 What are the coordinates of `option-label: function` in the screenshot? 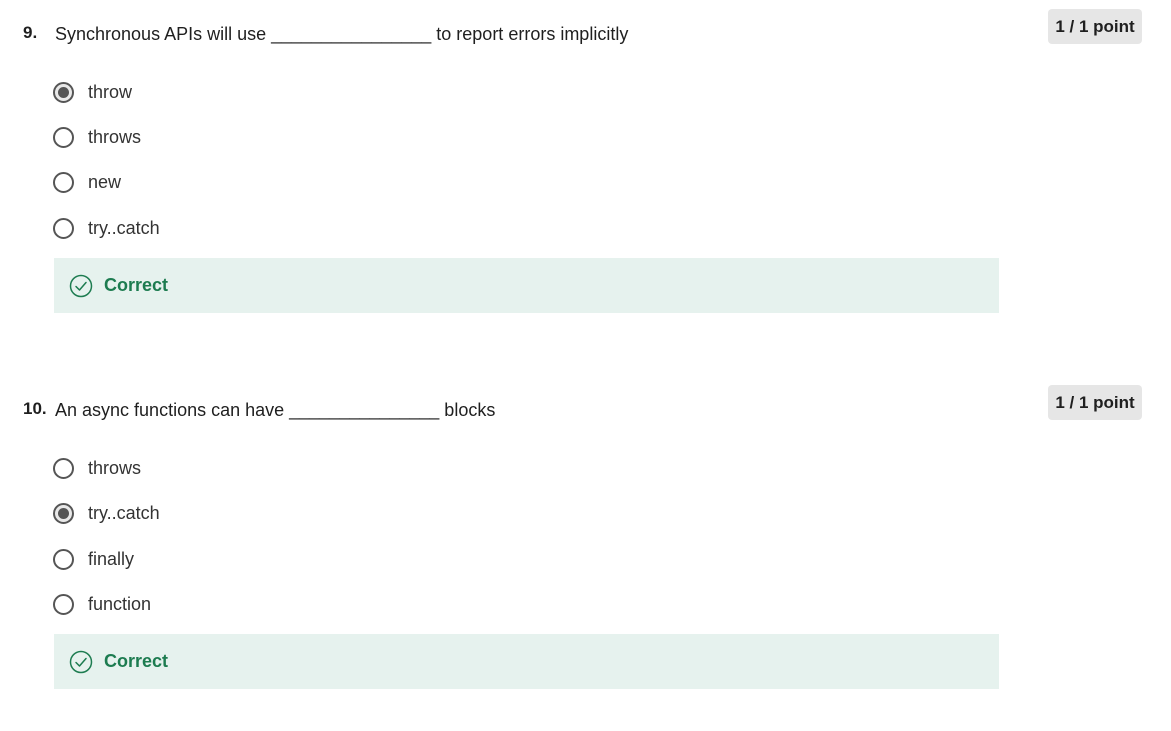 It's located at (120, 603).